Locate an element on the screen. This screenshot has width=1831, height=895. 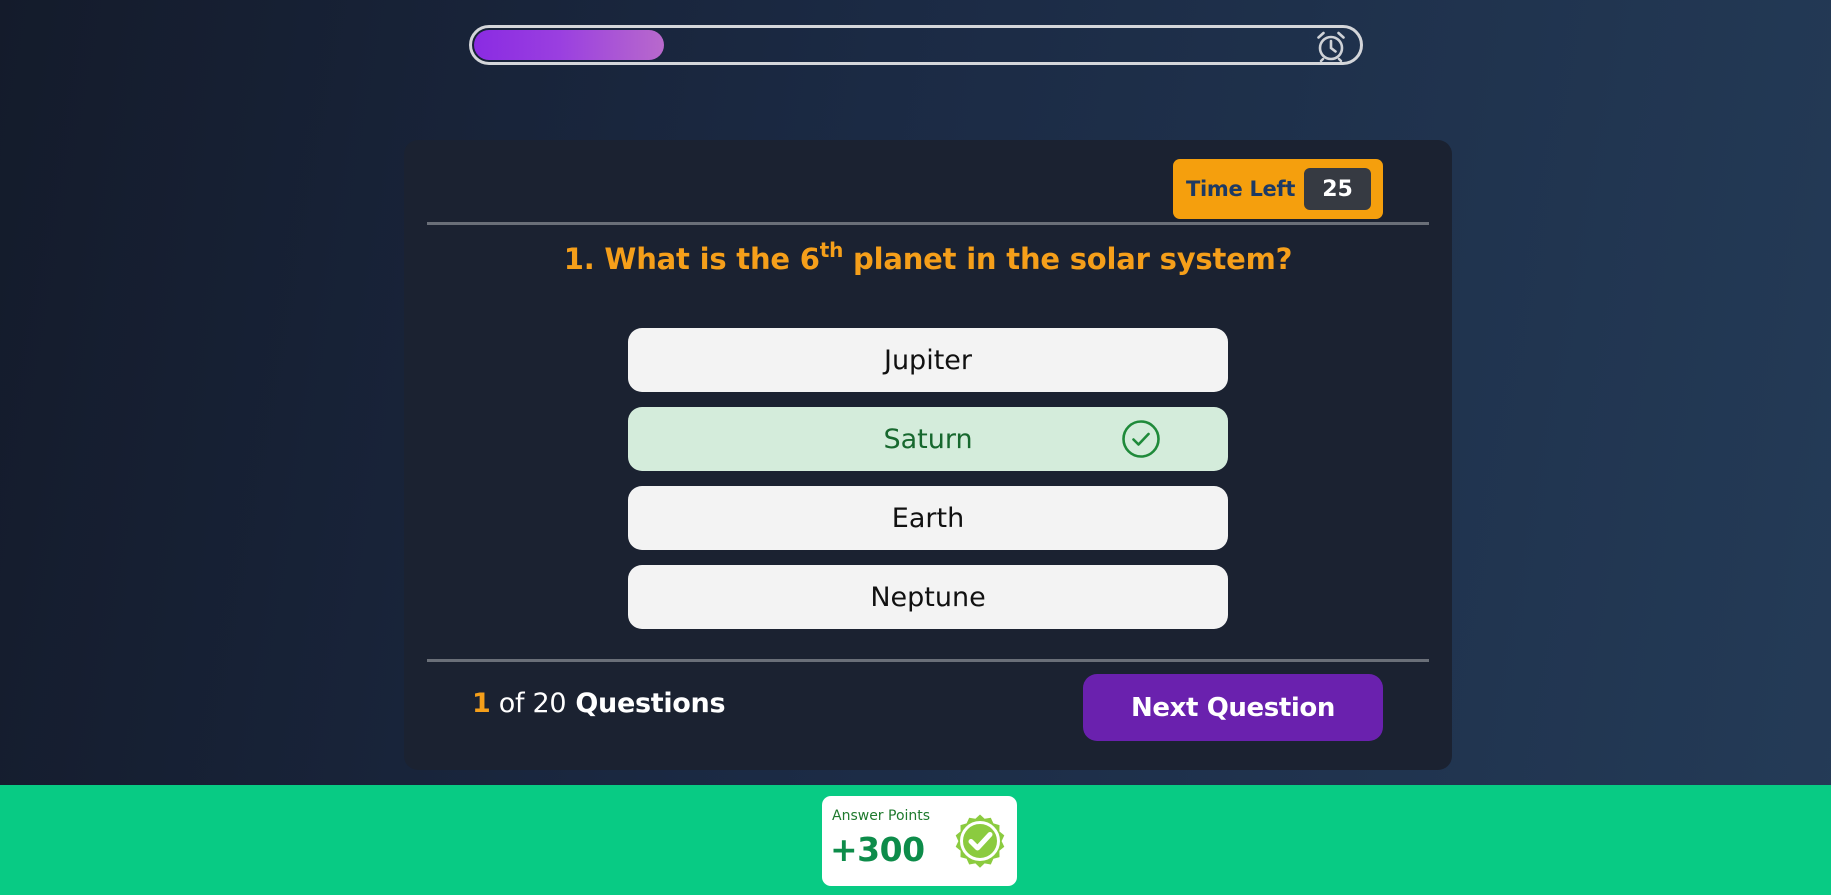
check-circle-icon is located at coordinates (1141, 439).